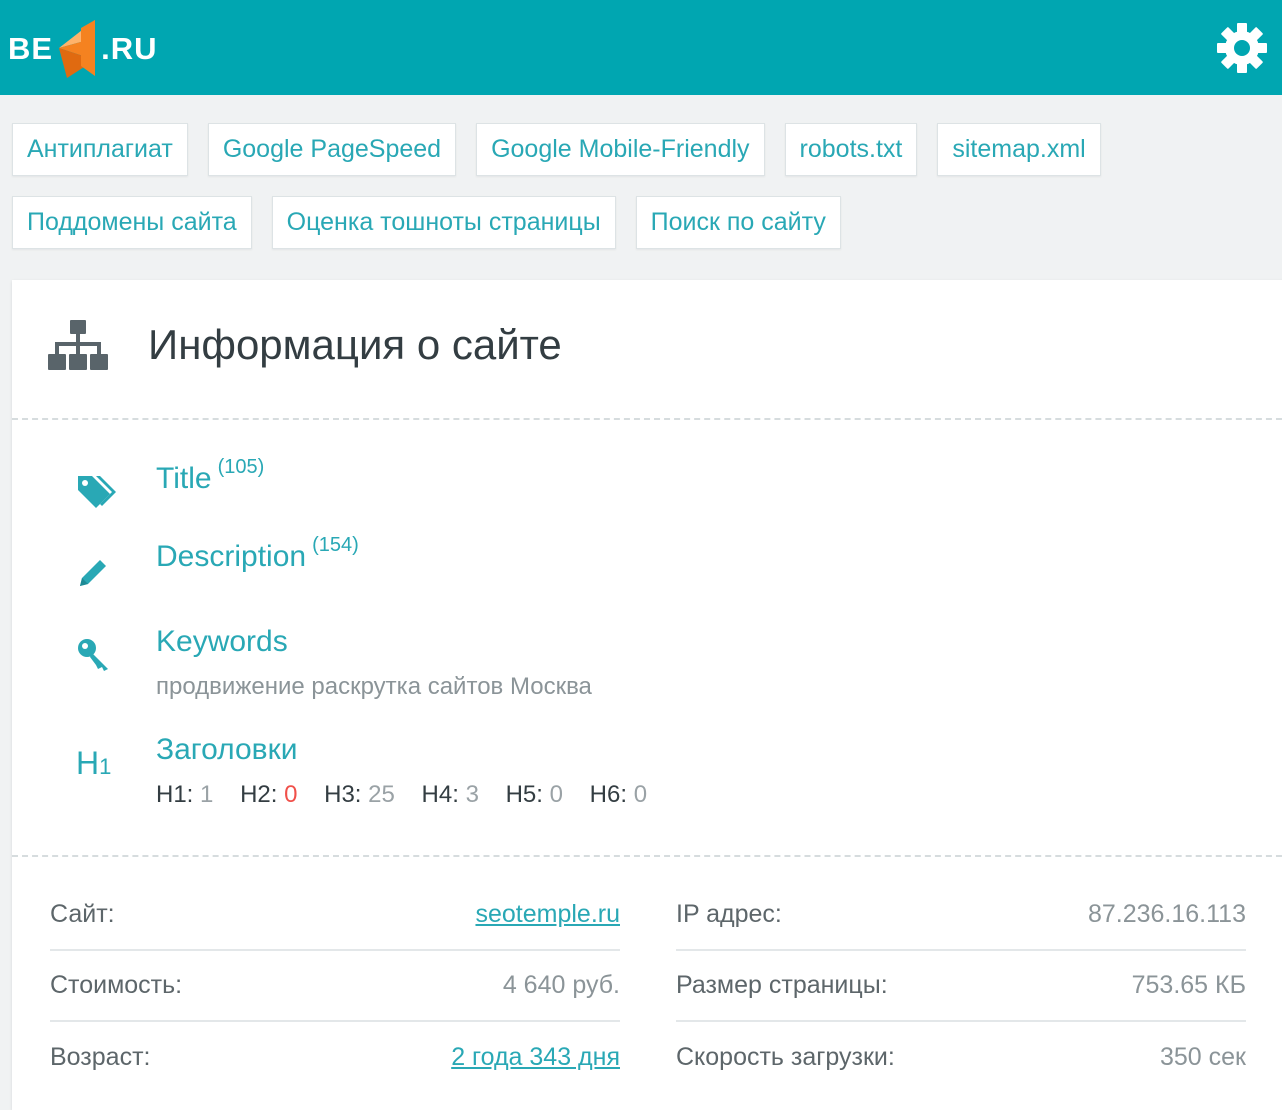 Image resolution: width=1282 pixels, height=1110 pixels. I want to click on tool-nausea-button: Оценка тошноты страницы, so click(443, 222).